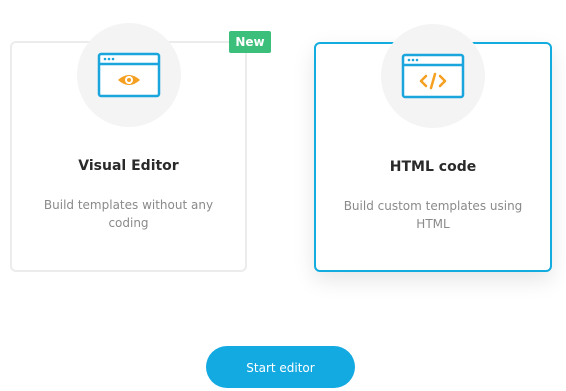  Describe the element at coordinates (280, 367) in the screenshot. I see `start-editor-button: Start editor` at that location.